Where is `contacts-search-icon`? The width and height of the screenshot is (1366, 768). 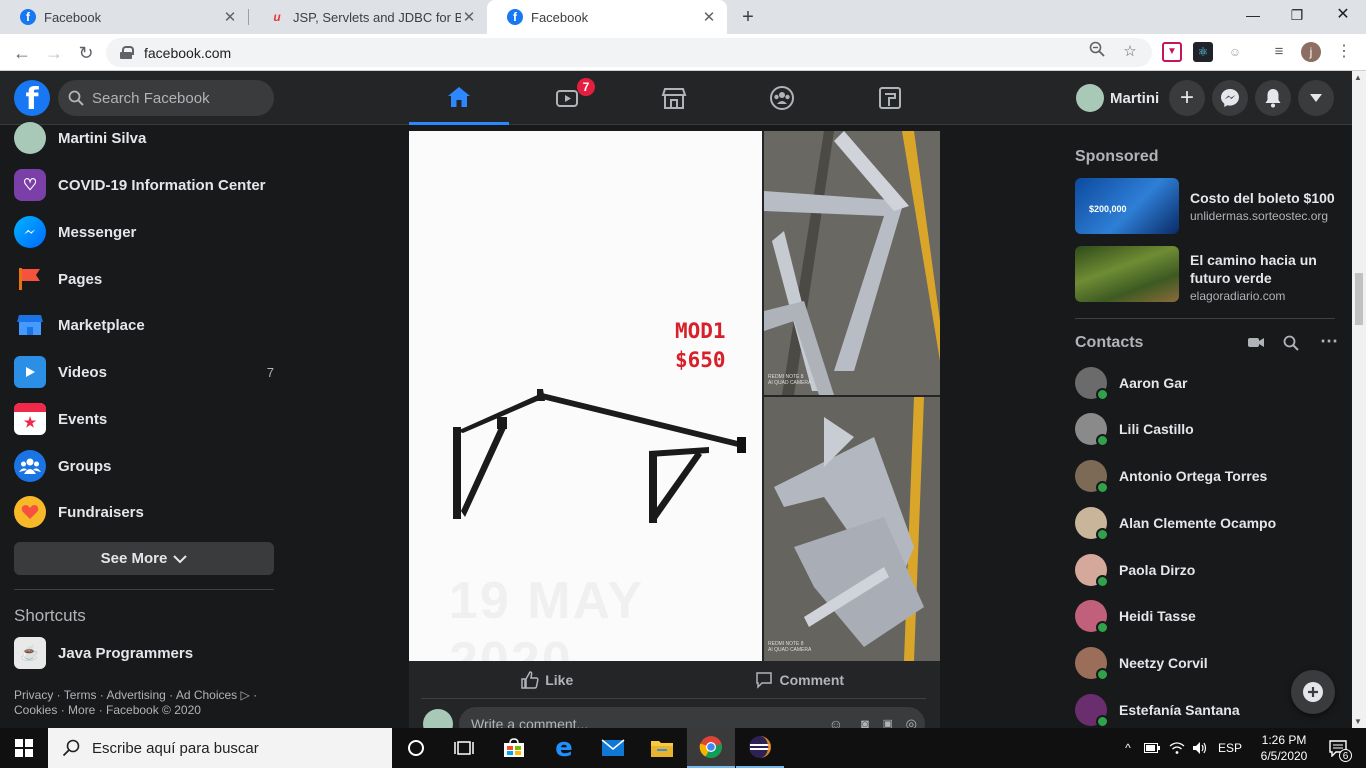
contacts-search-icon is located at coordinates (1291, 345).